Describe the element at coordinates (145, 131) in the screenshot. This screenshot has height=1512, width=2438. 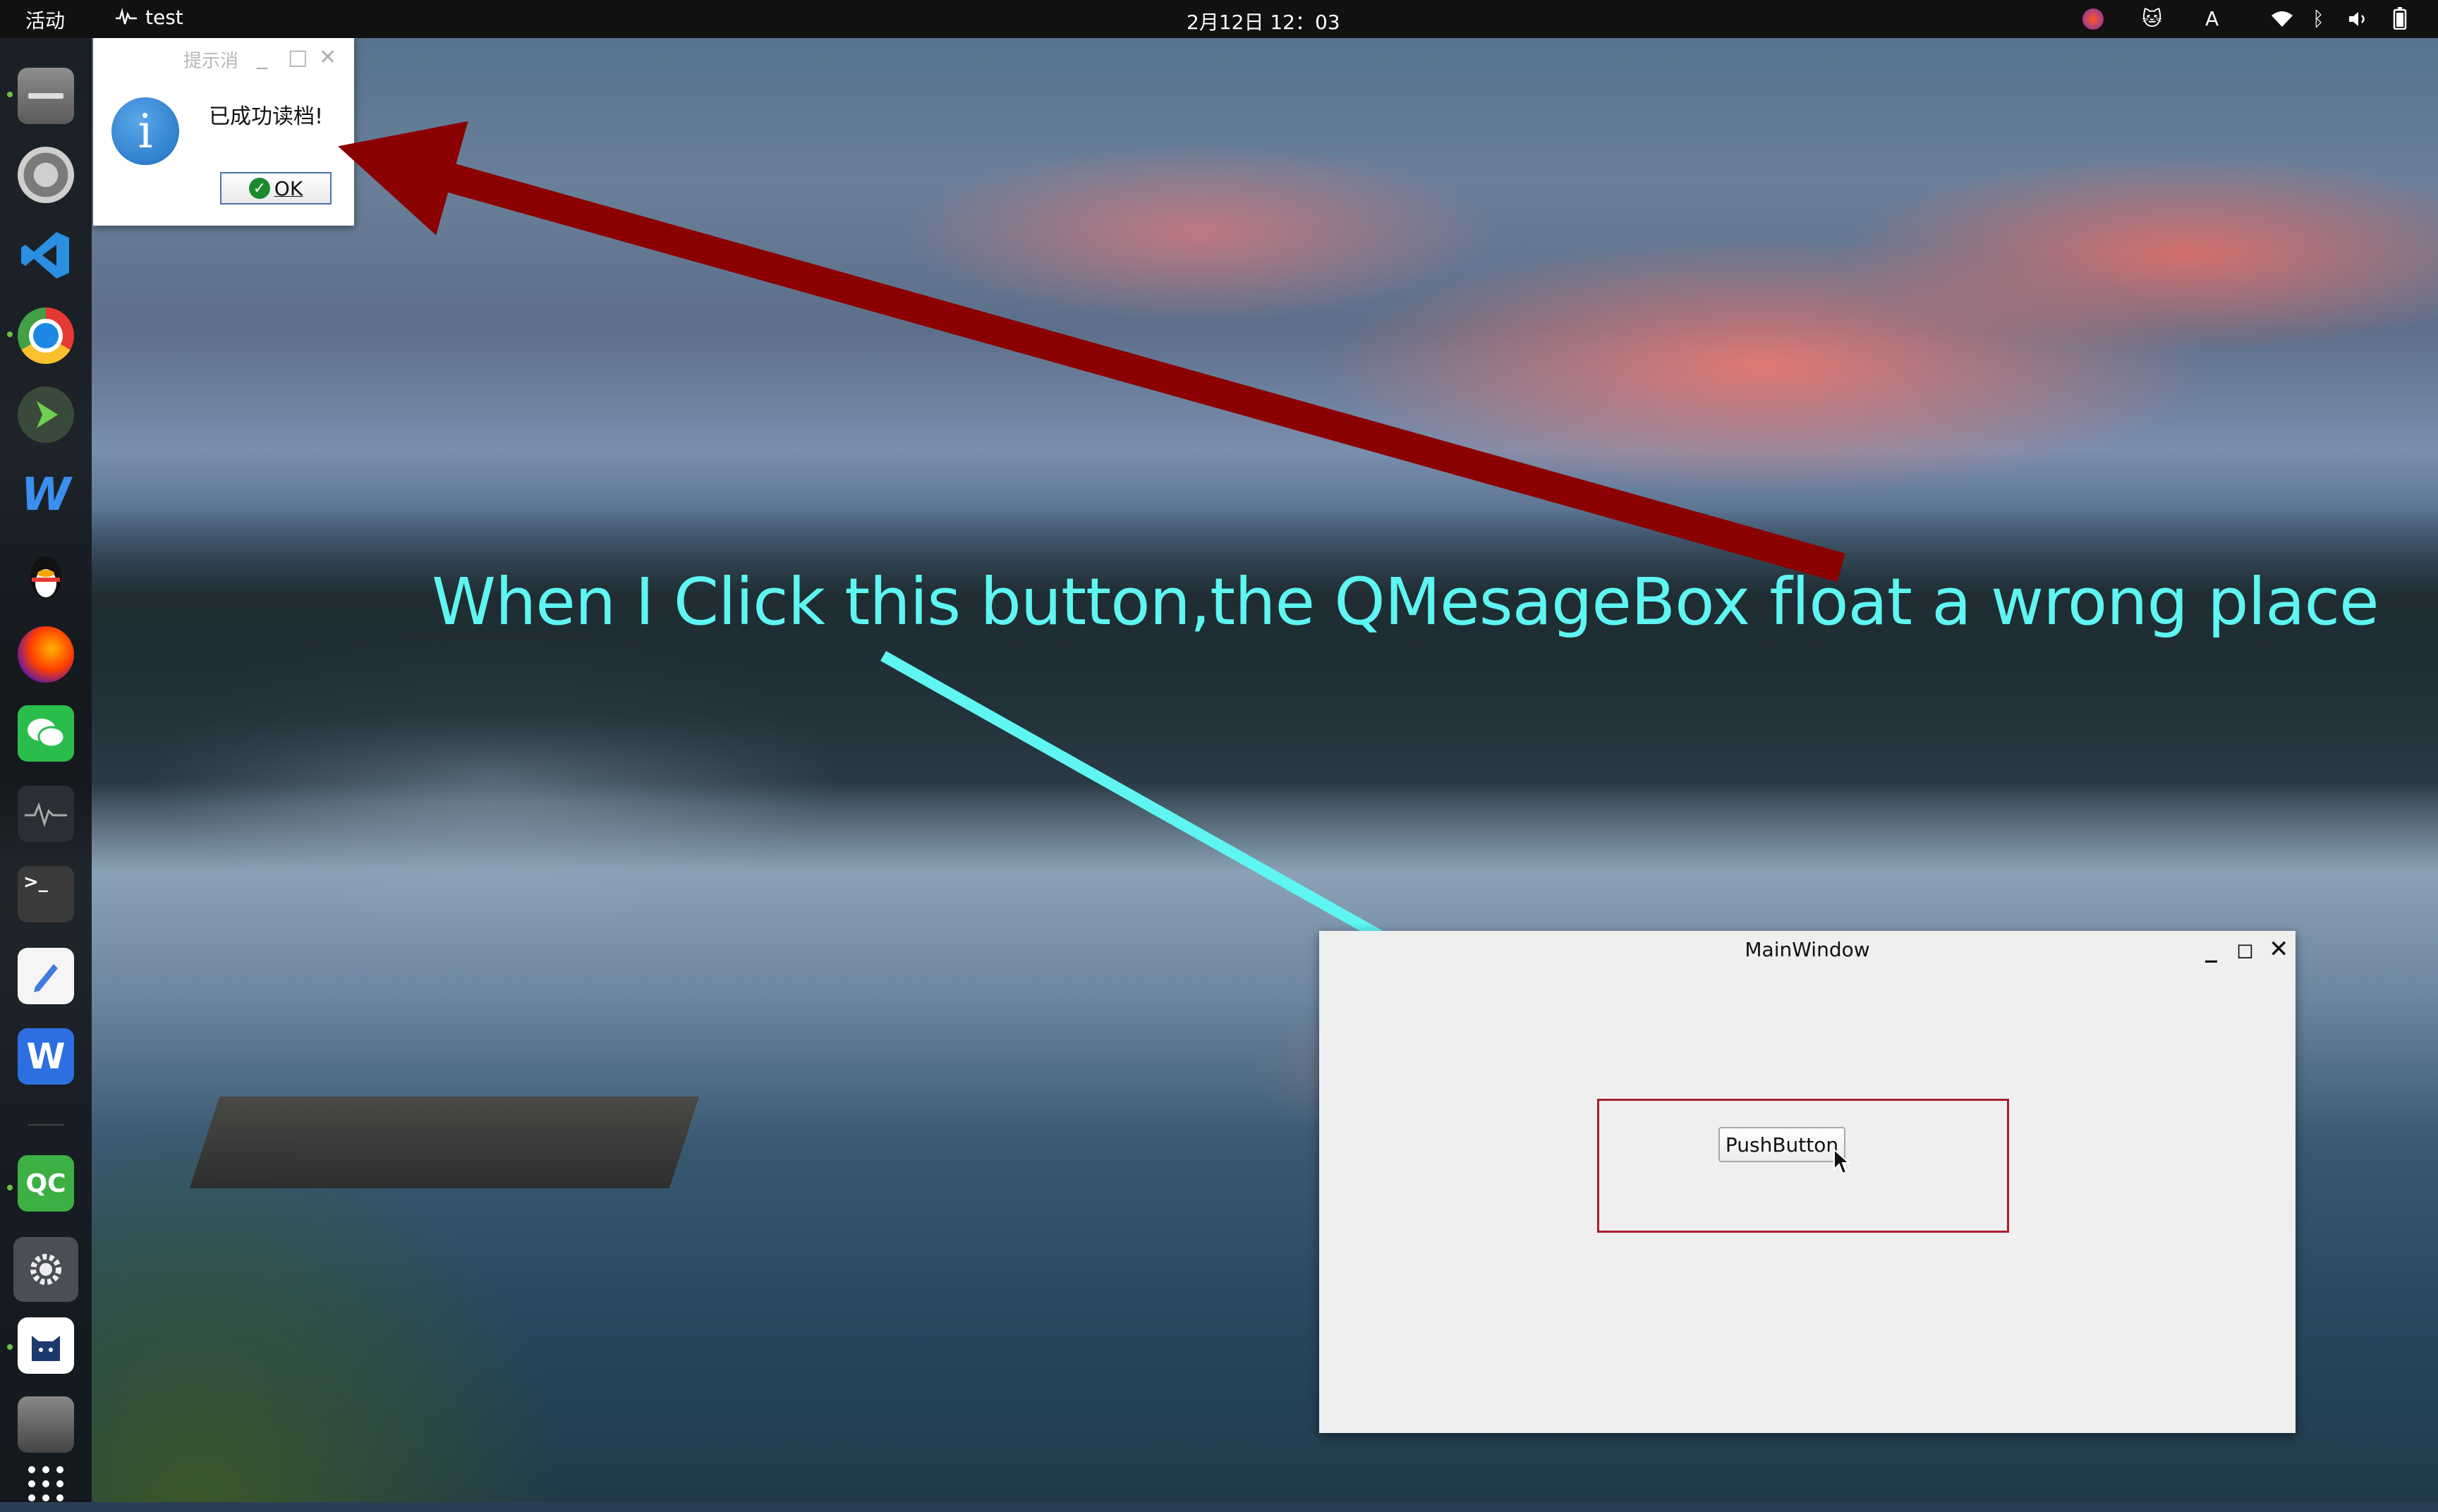
I see `information-icon: i` at that location.